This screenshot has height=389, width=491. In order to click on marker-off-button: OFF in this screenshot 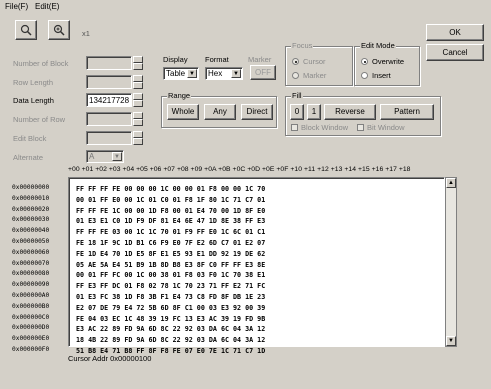, I will do `click(263, 72)`.